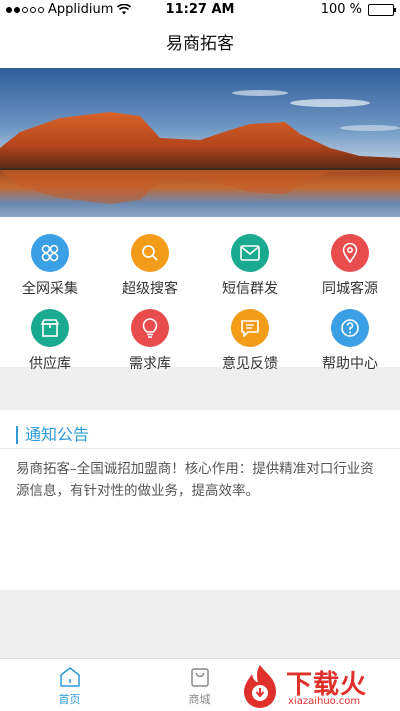 The image size is (400, 711). What do you see at coordinates (318, 685) in the screenshot?
I see `watermark-logo: 下载火 xiazaihuo.com` at bounding box center [318, 685].